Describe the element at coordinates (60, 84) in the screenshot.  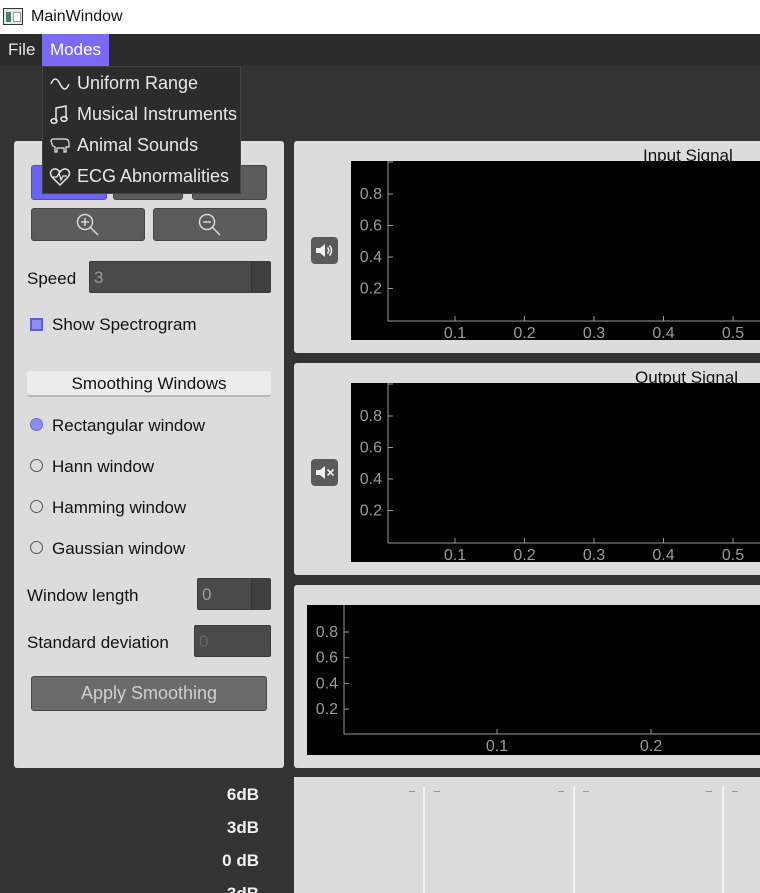
I see `wave-icon` at that location.